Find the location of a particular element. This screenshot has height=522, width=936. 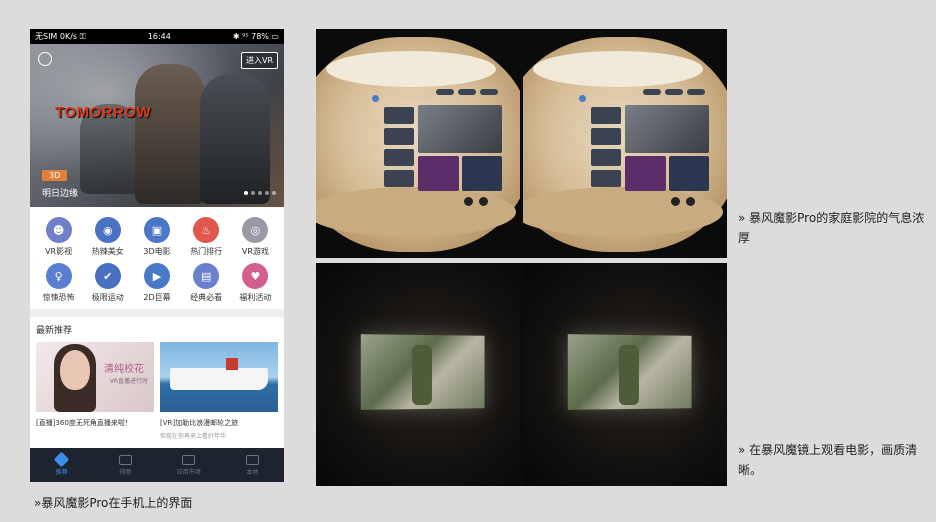

category-label: VR影视 is located at coordinates (58, 251).